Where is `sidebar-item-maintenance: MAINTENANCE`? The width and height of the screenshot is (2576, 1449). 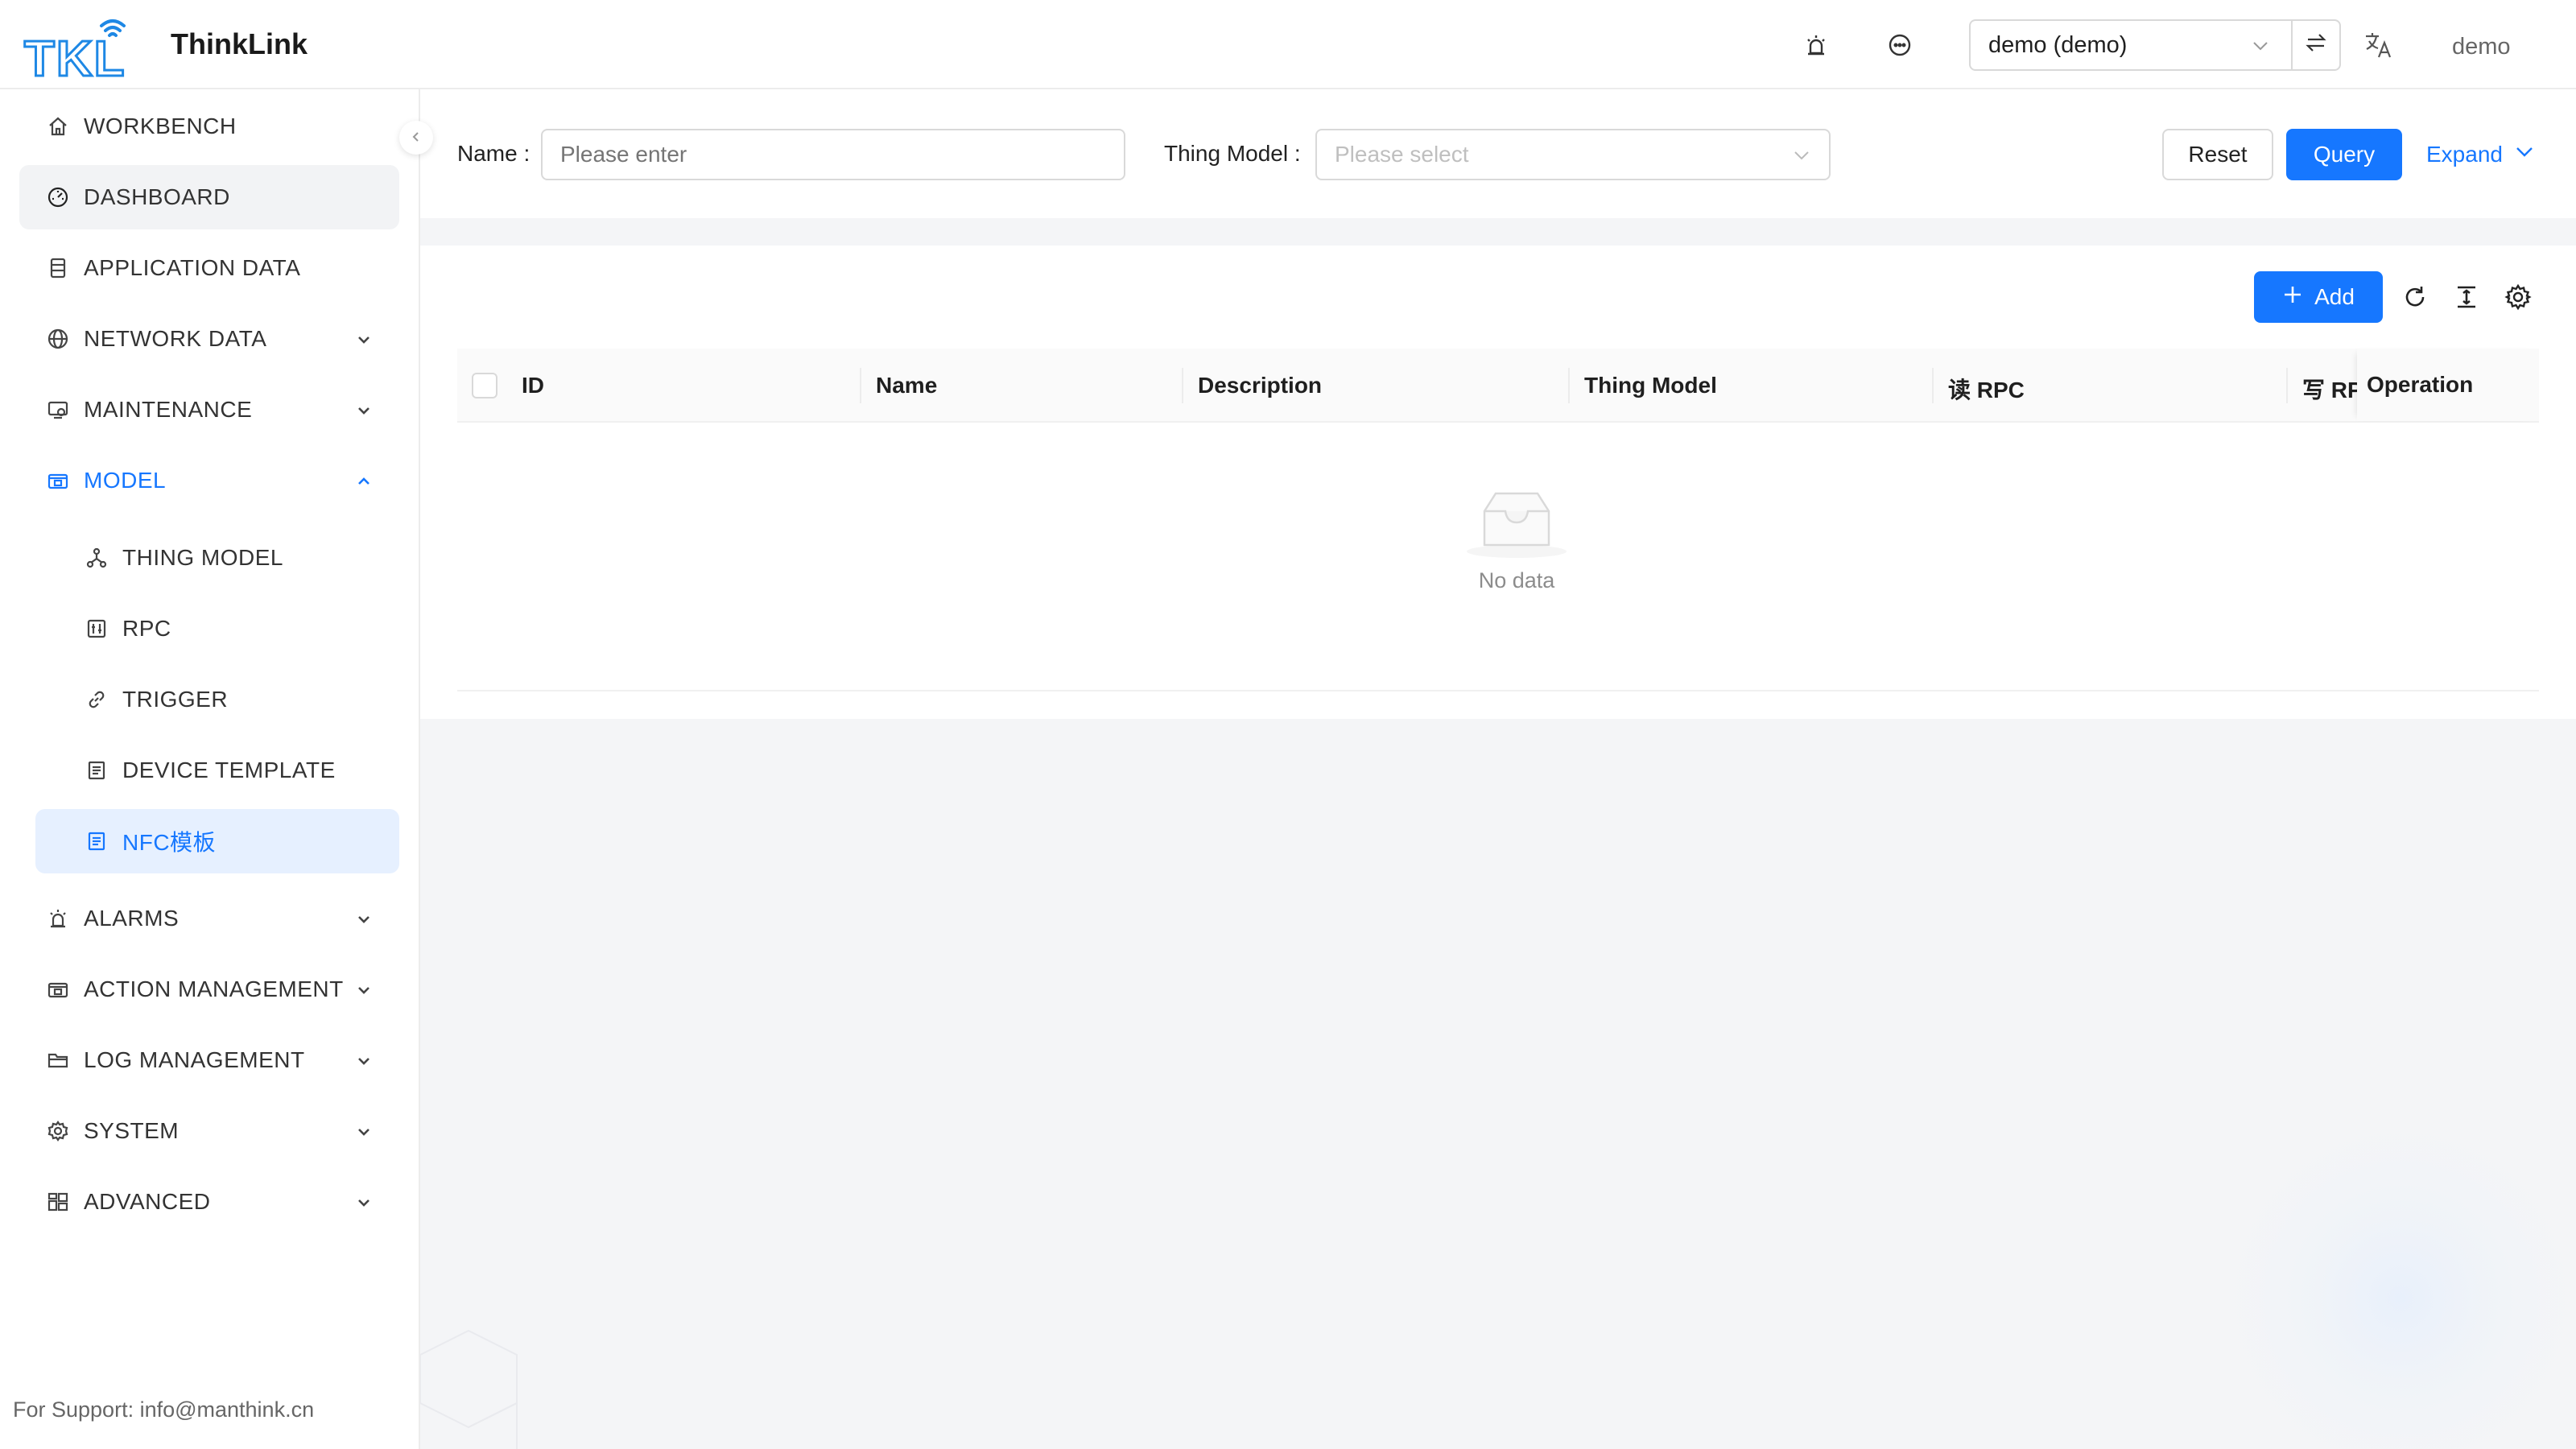
sidebar-item-maintenance: MAINTENANCE is located at coordinates (209, 410).